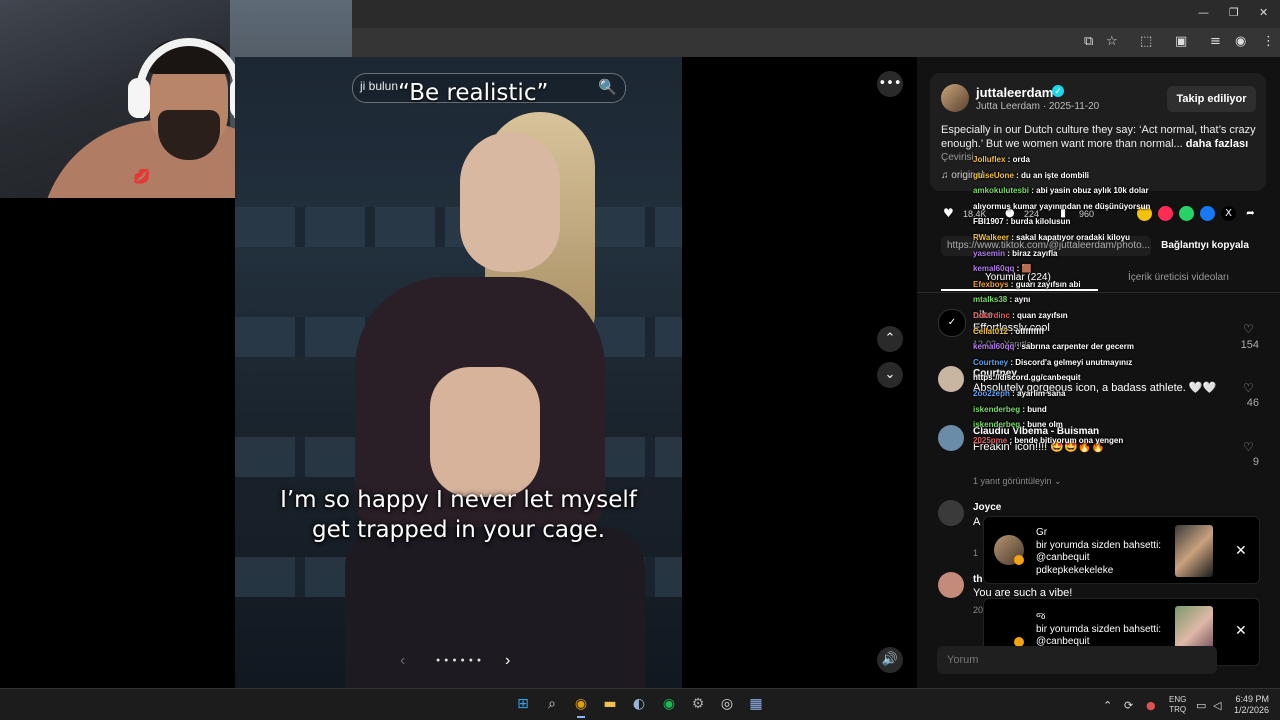 This screenshot has height=720, width=1280. What do you see at coordinates (1045, 425) in the screenshot?
I see `chat-message: bune olm` at bounding box center [1045, 425].